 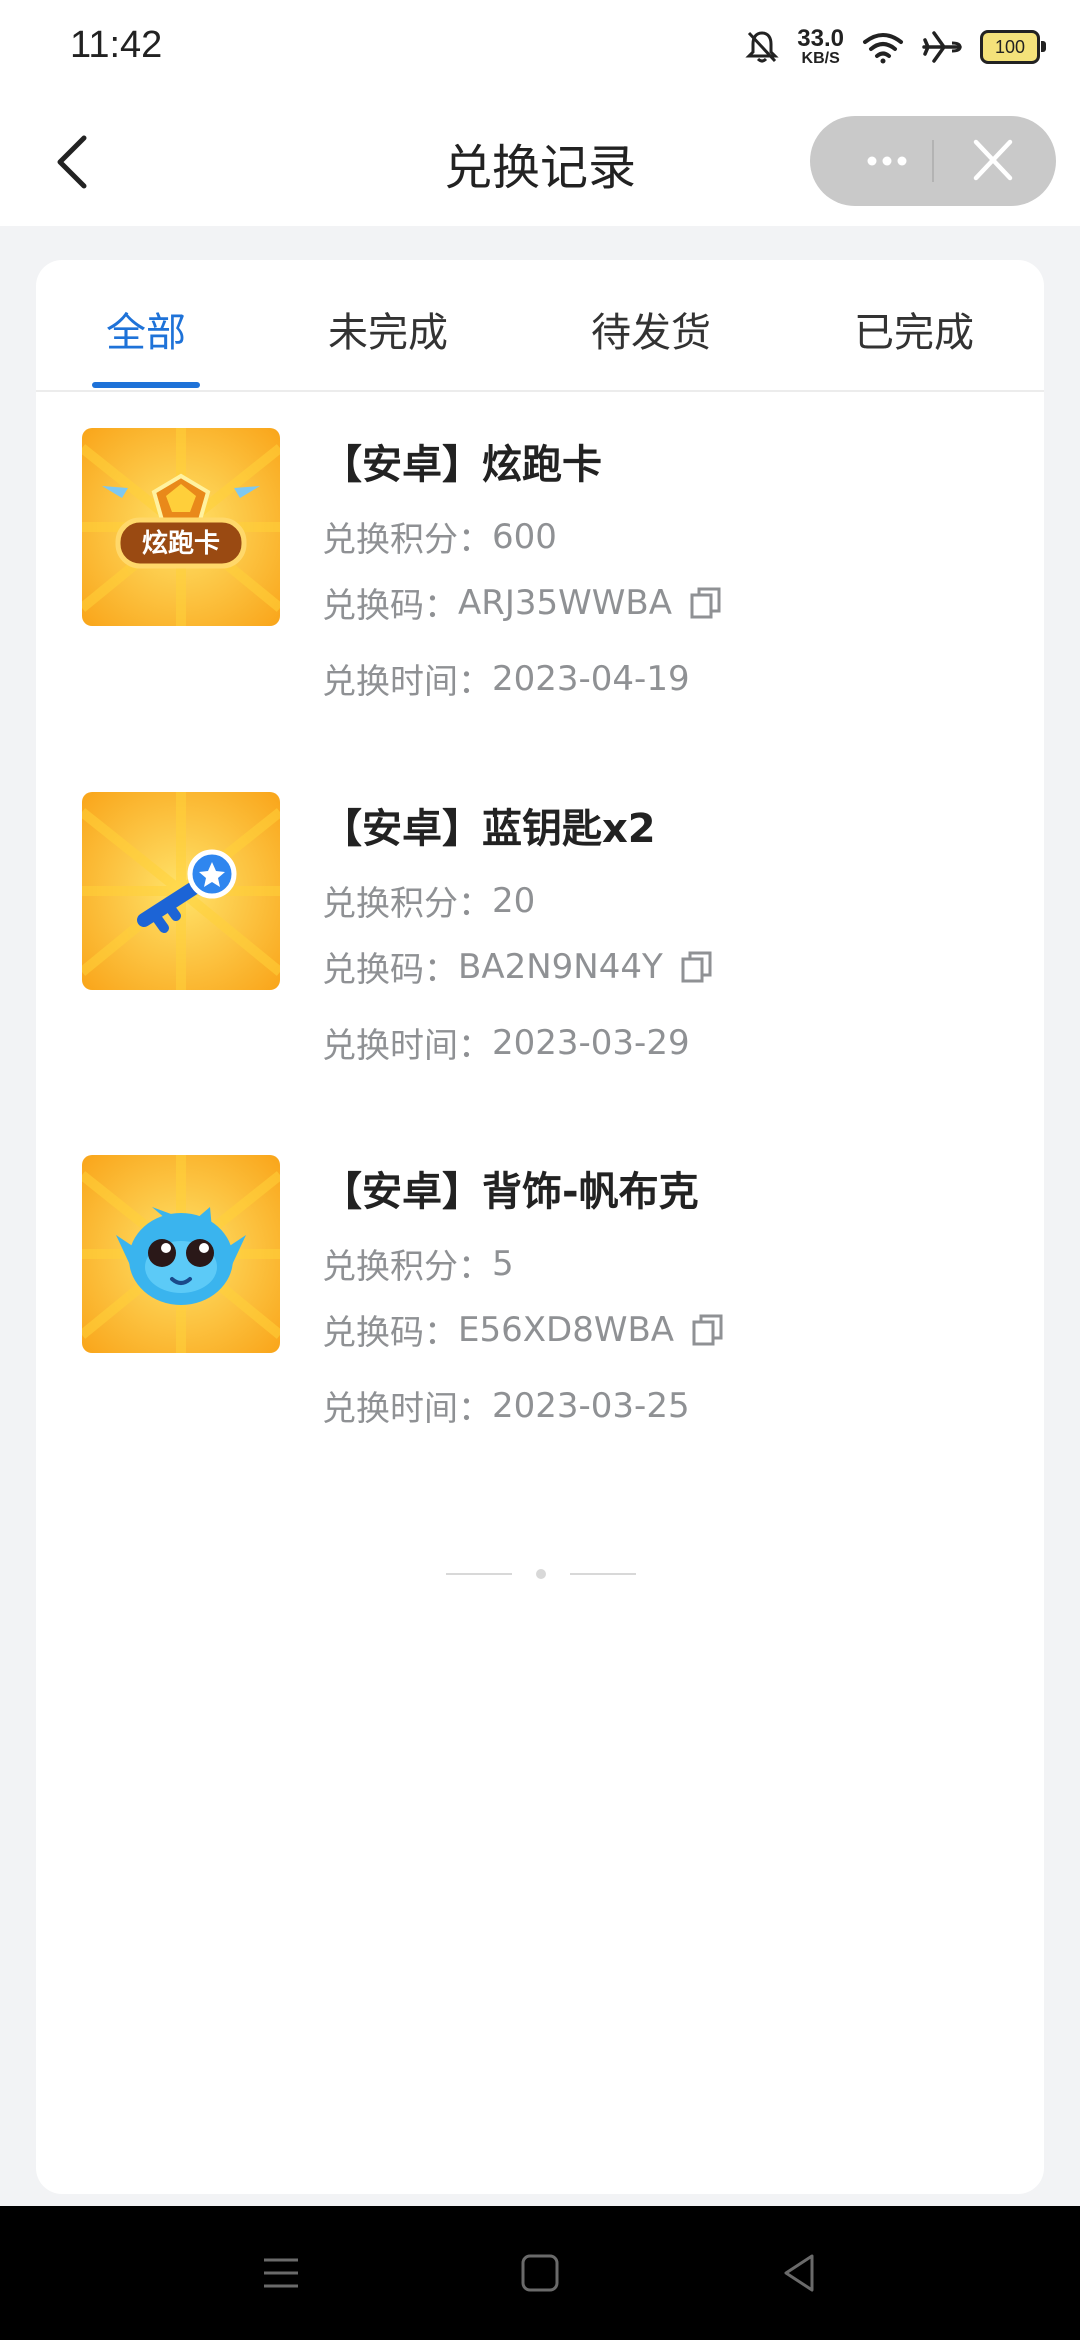 I want to click on code-value: BA2N9N44Y, so click(x=560, y=966).